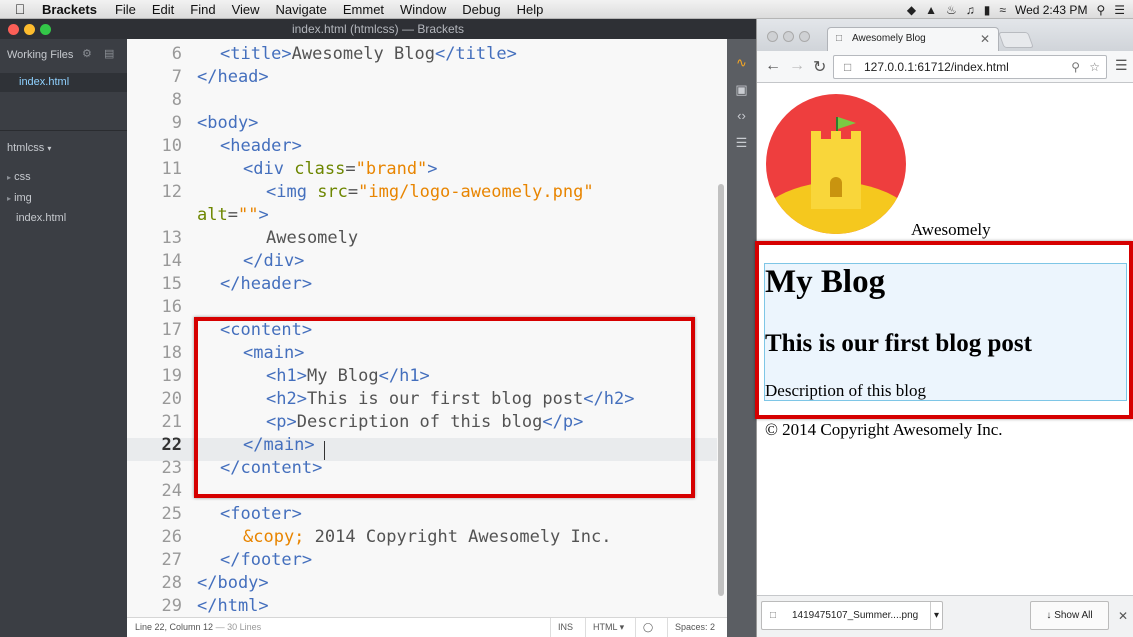  Describe the element at coordinates (266, 284) in the screenshot. I see `code-line: </header>` at that location.